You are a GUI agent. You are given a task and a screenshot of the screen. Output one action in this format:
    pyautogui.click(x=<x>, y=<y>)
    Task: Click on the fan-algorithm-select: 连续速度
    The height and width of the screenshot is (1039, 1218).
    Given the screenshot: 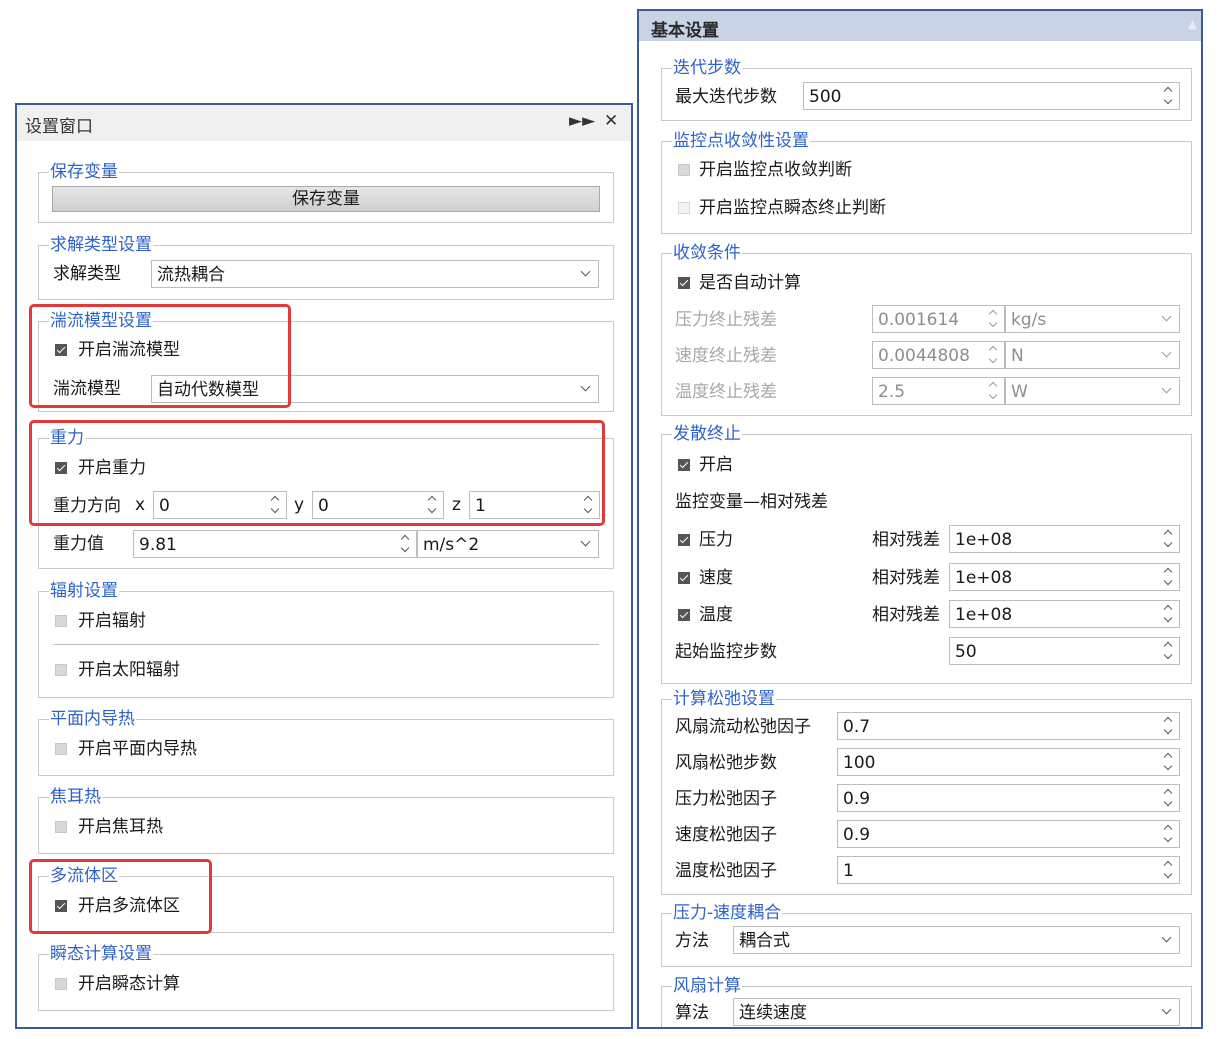 What is the action you would take?
    pyautogui.click(x=956, y=1012)
    